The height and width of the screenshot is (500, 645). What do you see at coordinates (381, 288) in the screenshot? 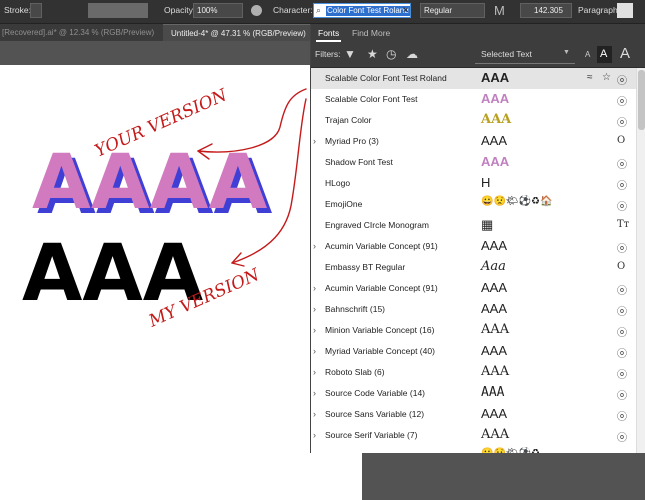
I see `font-name: Acumin Variable Concept (91)` at bounding box center [381, 288].